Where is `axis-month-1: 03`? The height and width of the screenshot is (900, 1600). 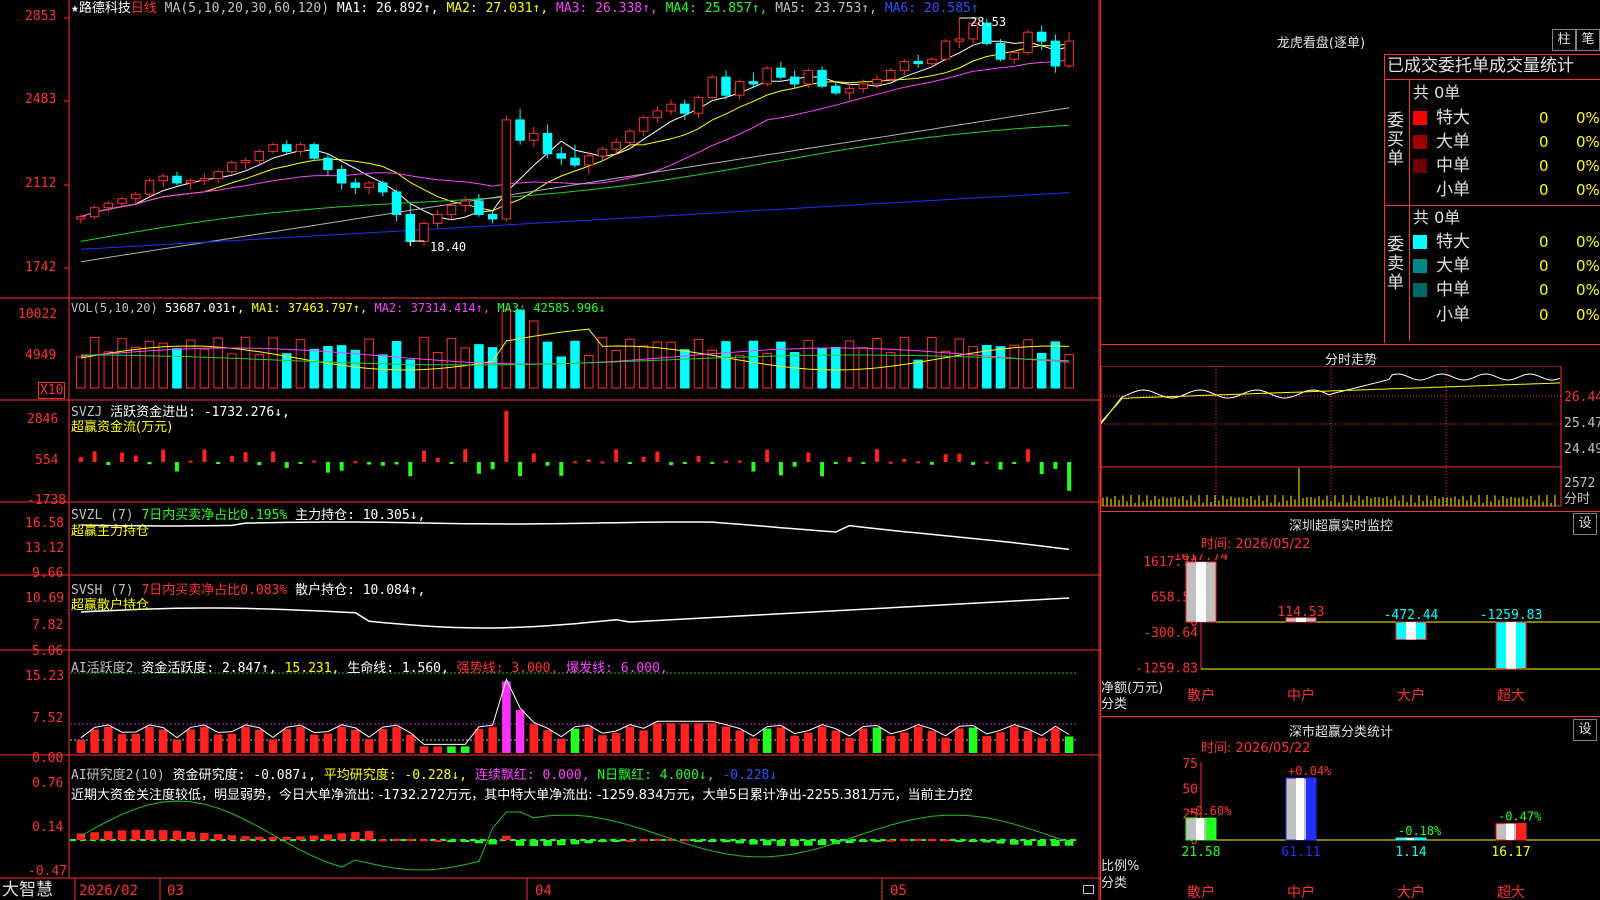
axis-month-1: 03 is located at coordinates (175, 891).